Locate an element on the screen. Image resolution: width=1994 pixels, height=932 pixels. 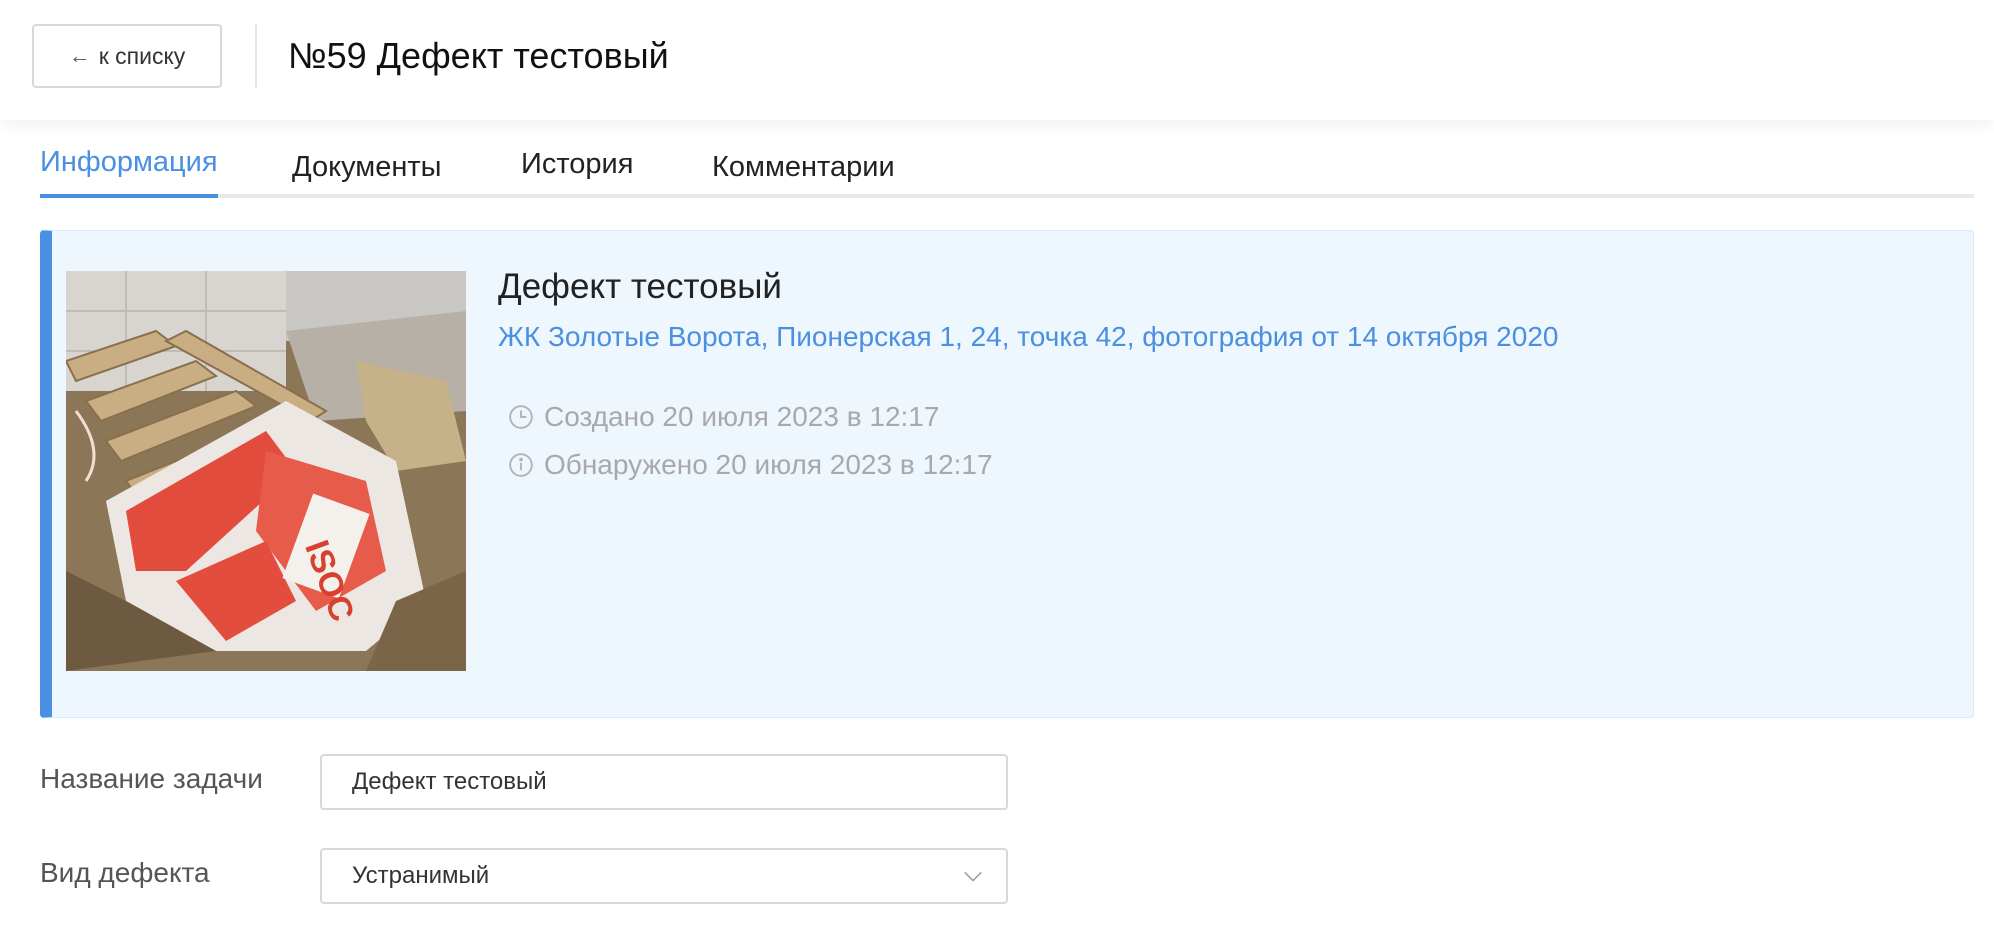
tab-bar: Информация Документы История Комментарии is located at coordinates (1007, 169).